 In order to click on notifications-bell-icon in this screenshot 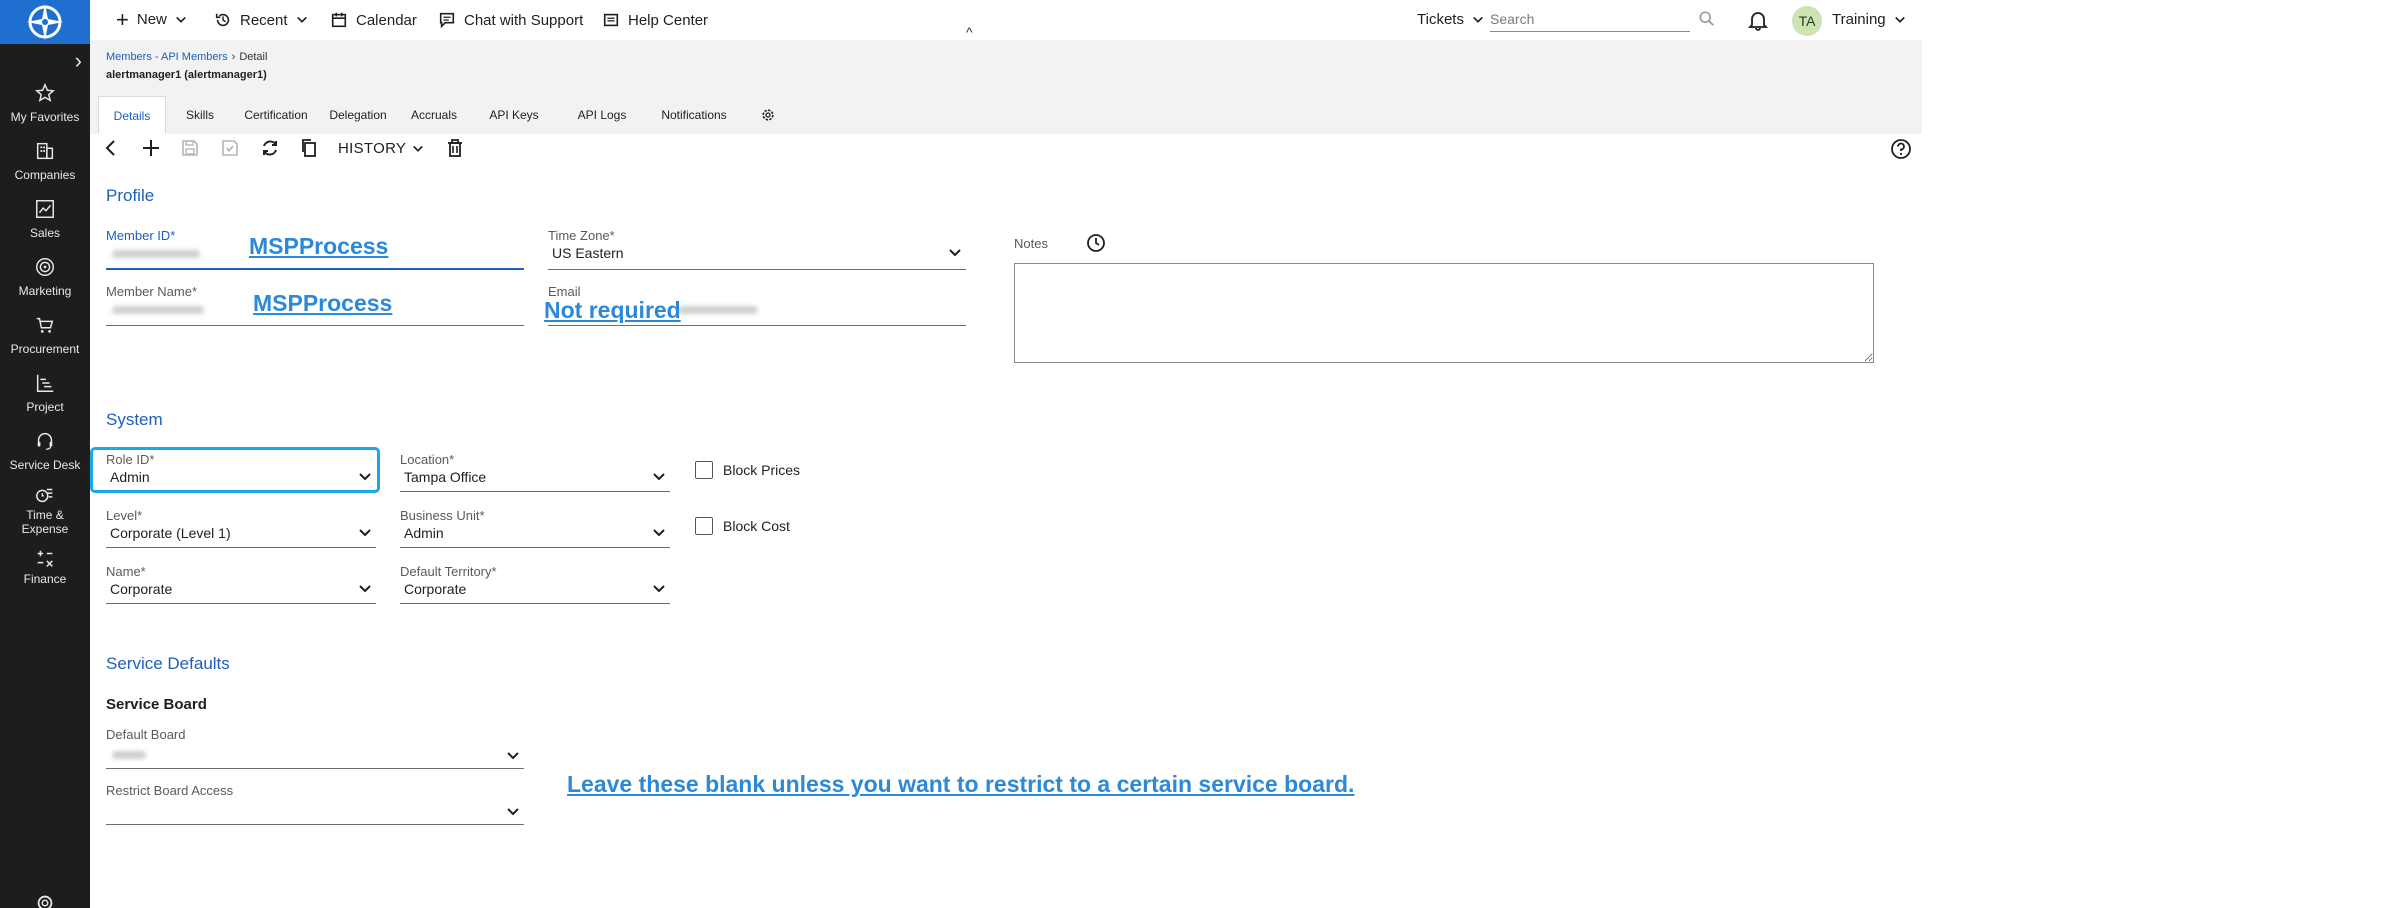, I will do `click(1758, 20)`.